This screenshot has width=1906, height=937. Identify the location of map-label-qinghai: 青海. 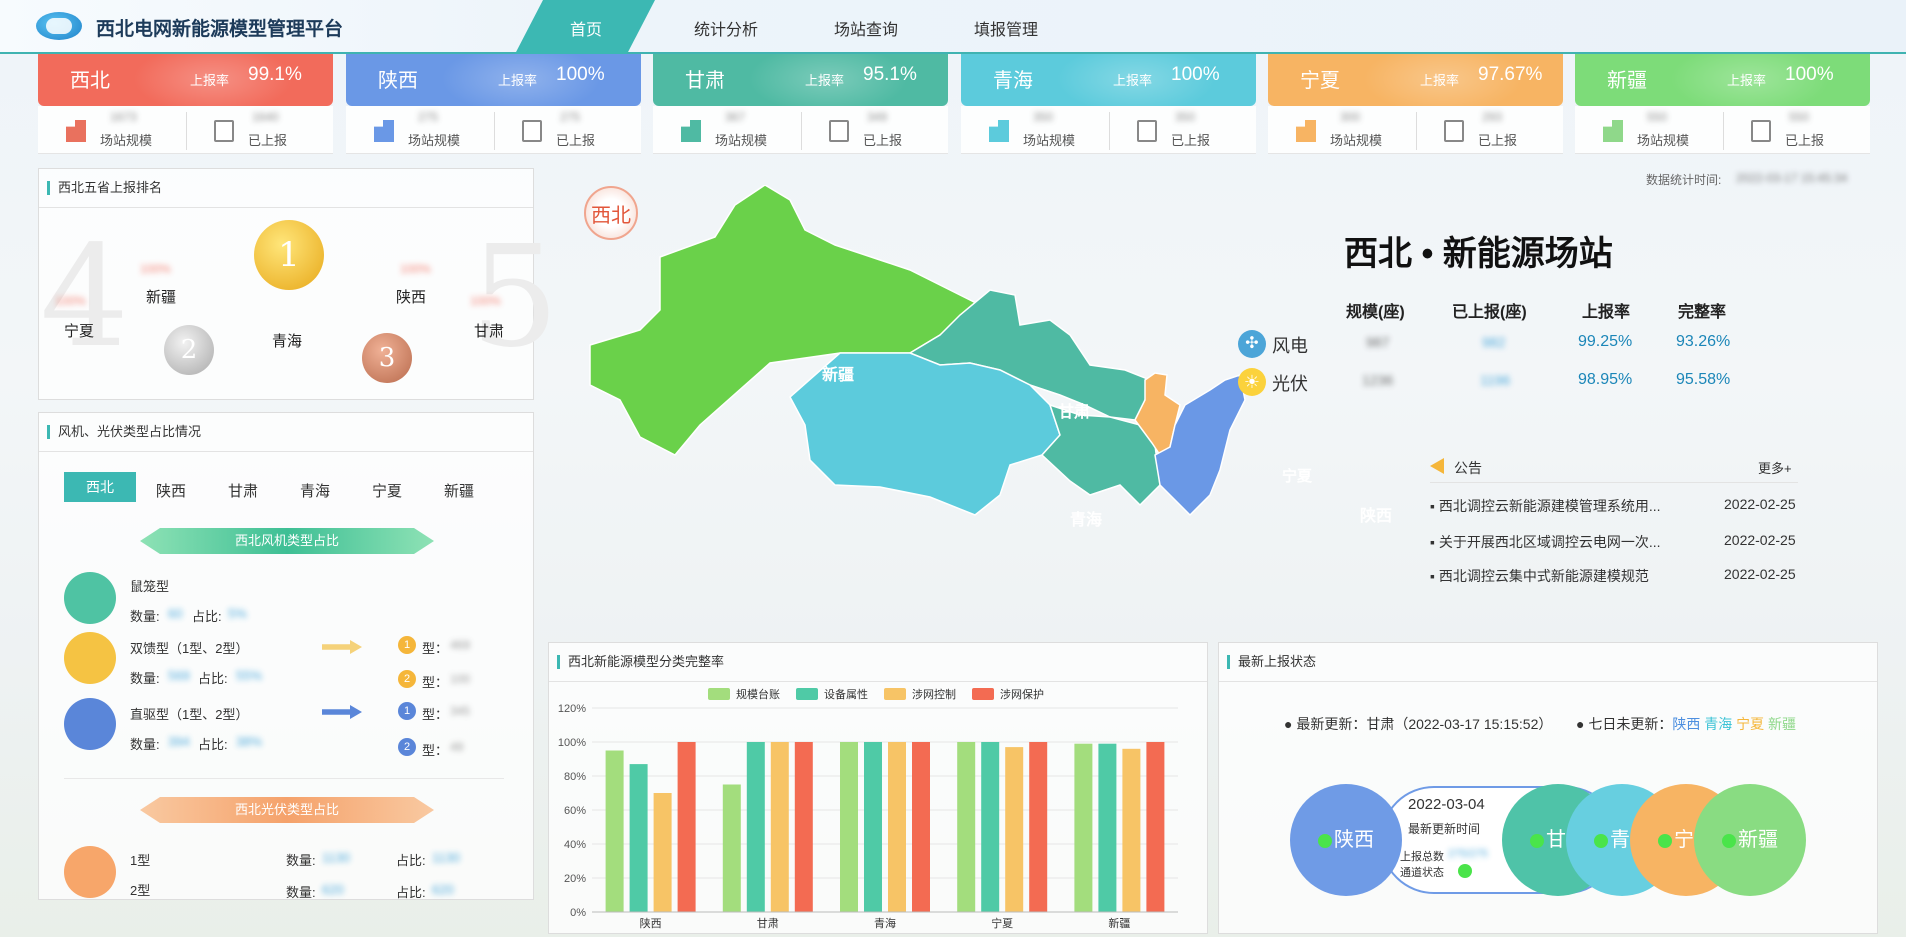
(1086, 520).